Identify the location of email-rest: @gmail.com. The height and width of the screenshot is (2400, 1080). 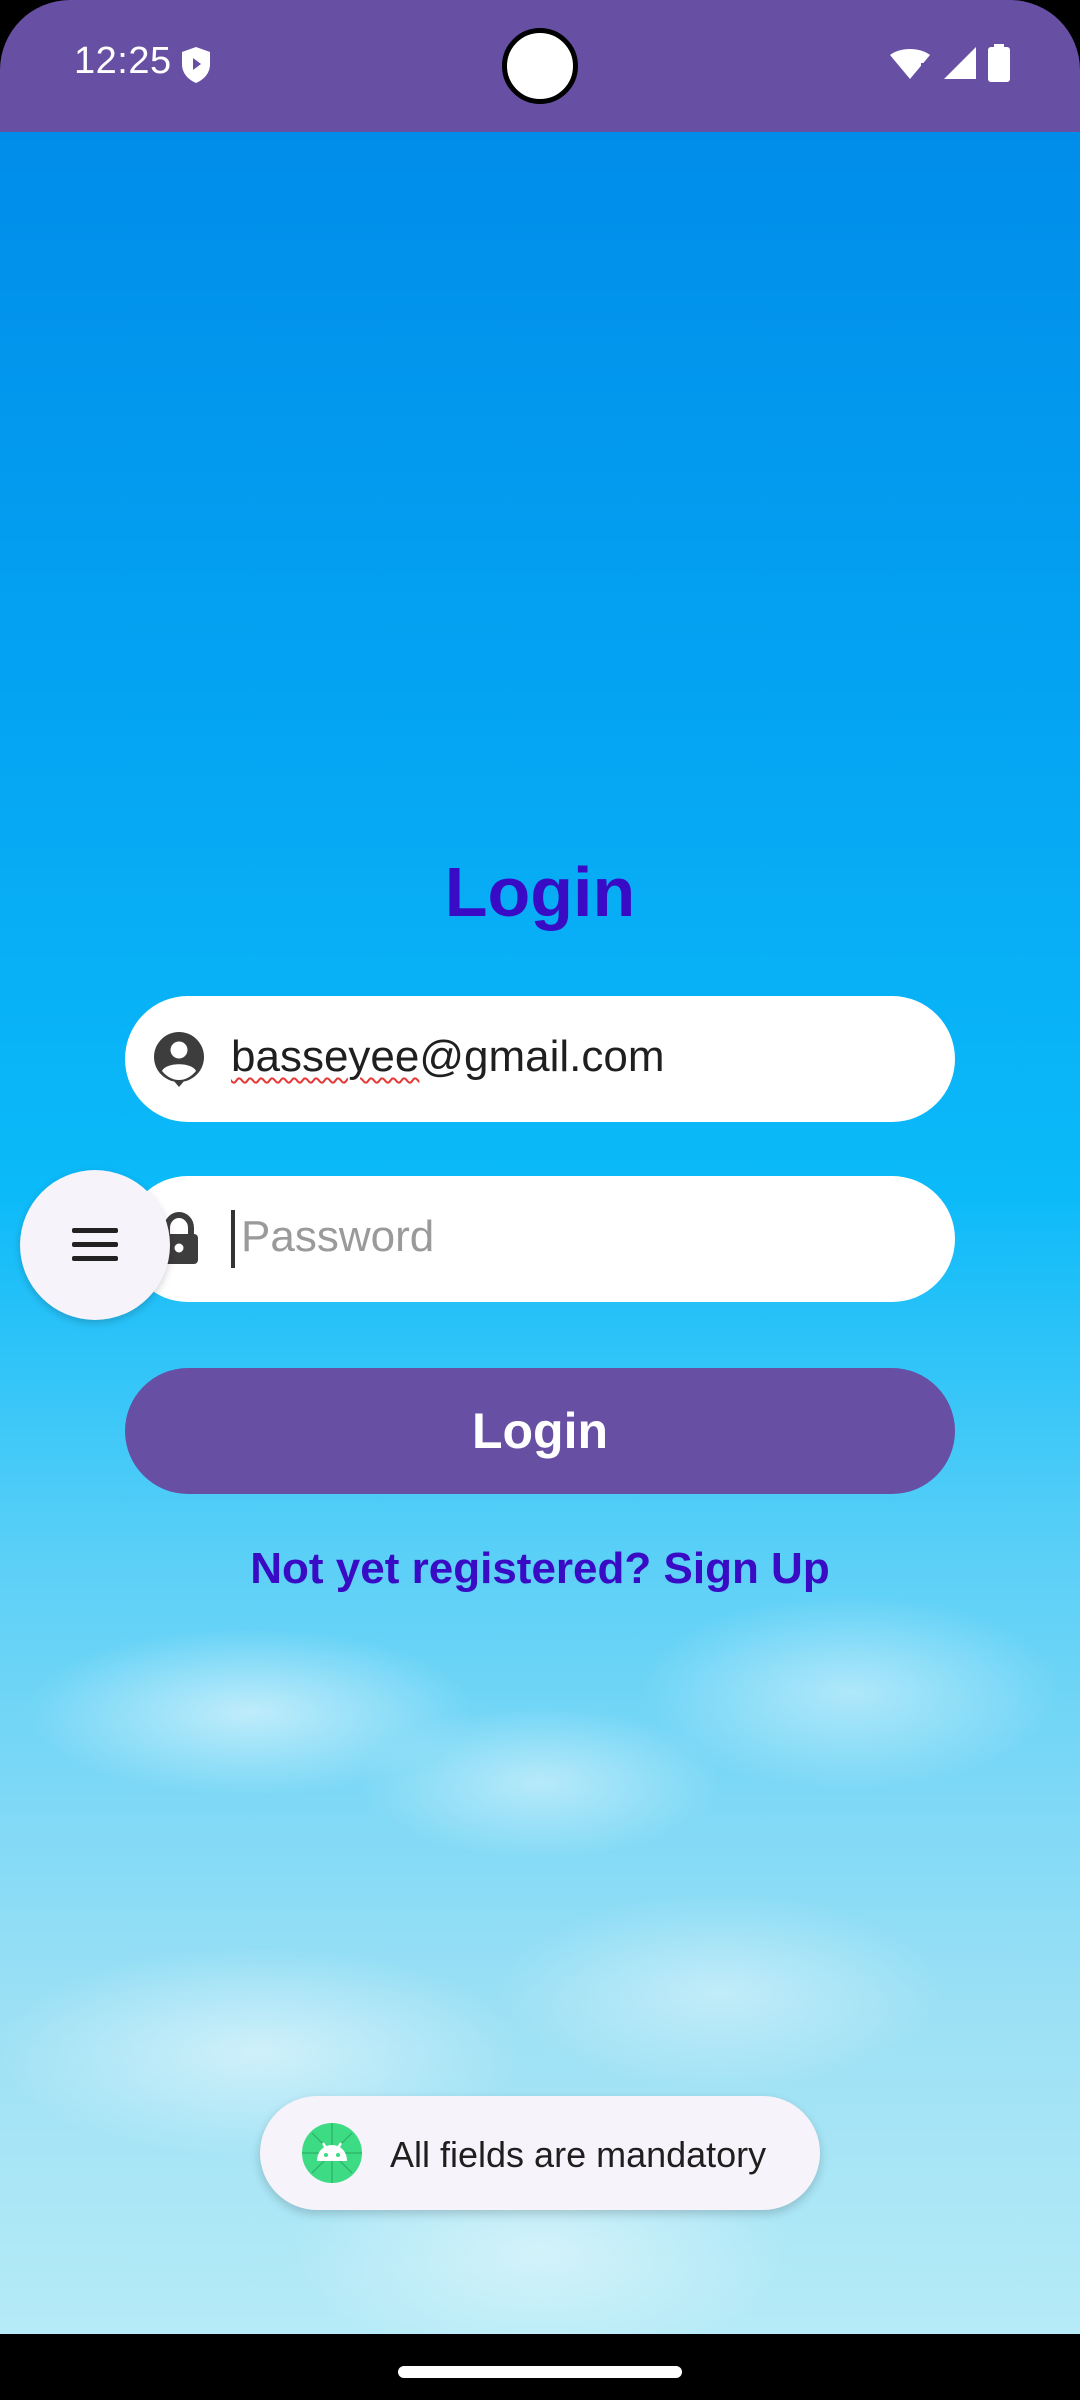
(542, 1056).